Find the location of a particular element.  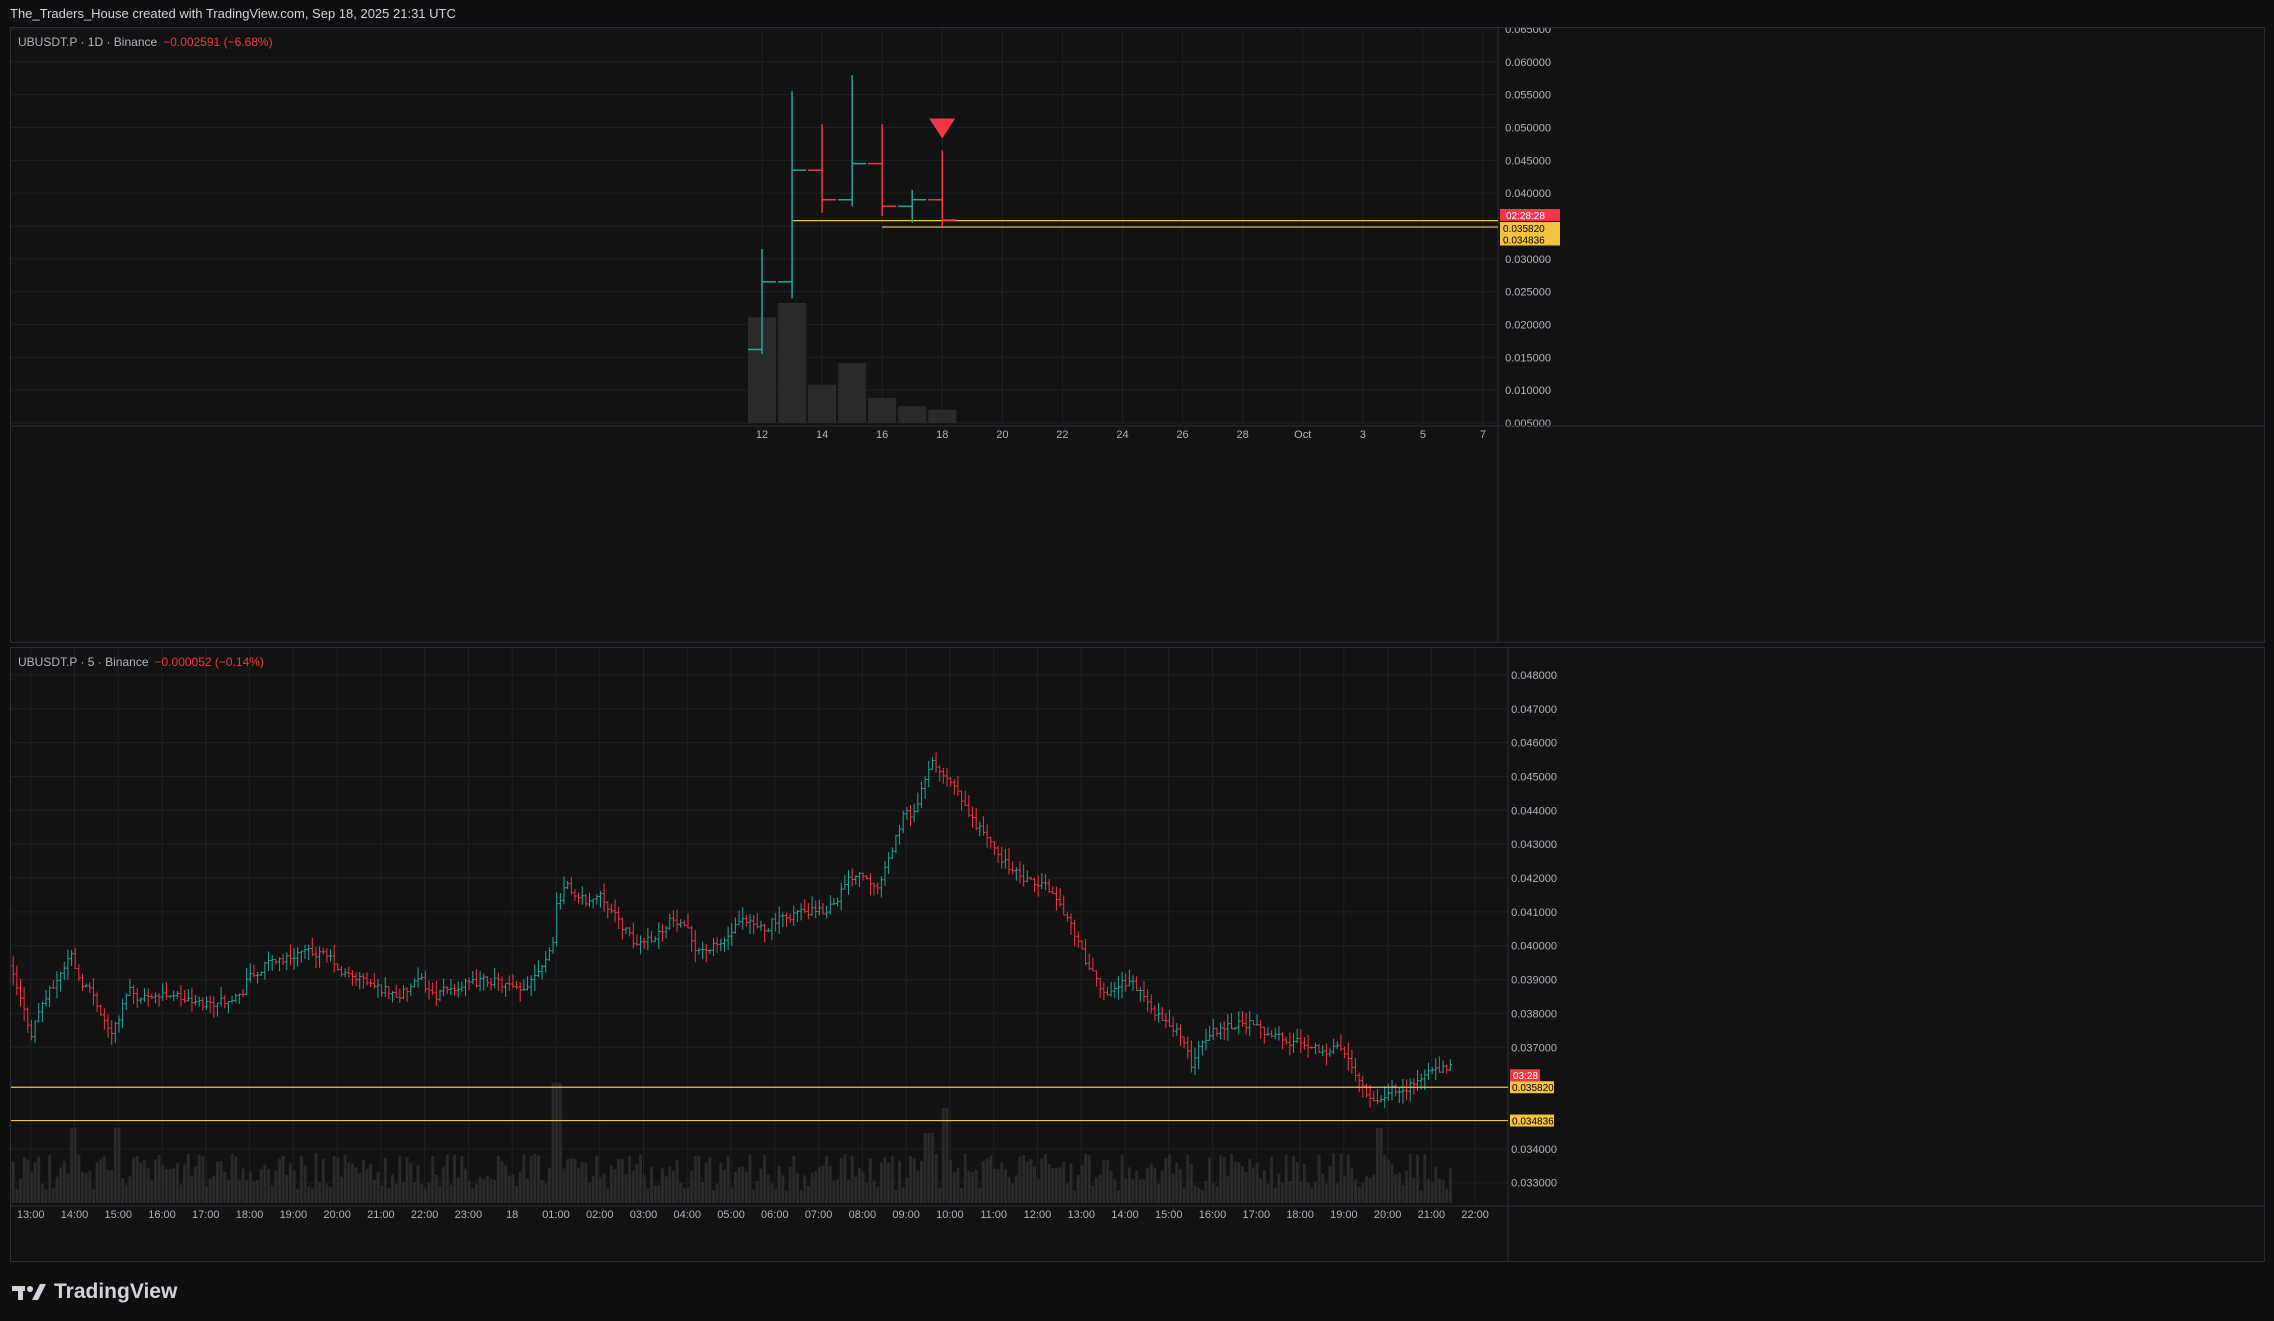

five-minute-x-tick-label: 17:00 is located at coordinates (1257, 1215).